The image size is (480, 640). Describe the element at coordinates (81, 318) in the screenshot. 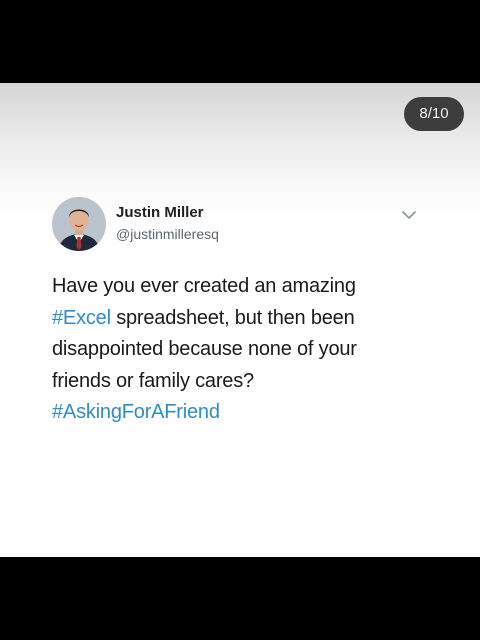

I see `hashtag-link: #Excel` at that location.